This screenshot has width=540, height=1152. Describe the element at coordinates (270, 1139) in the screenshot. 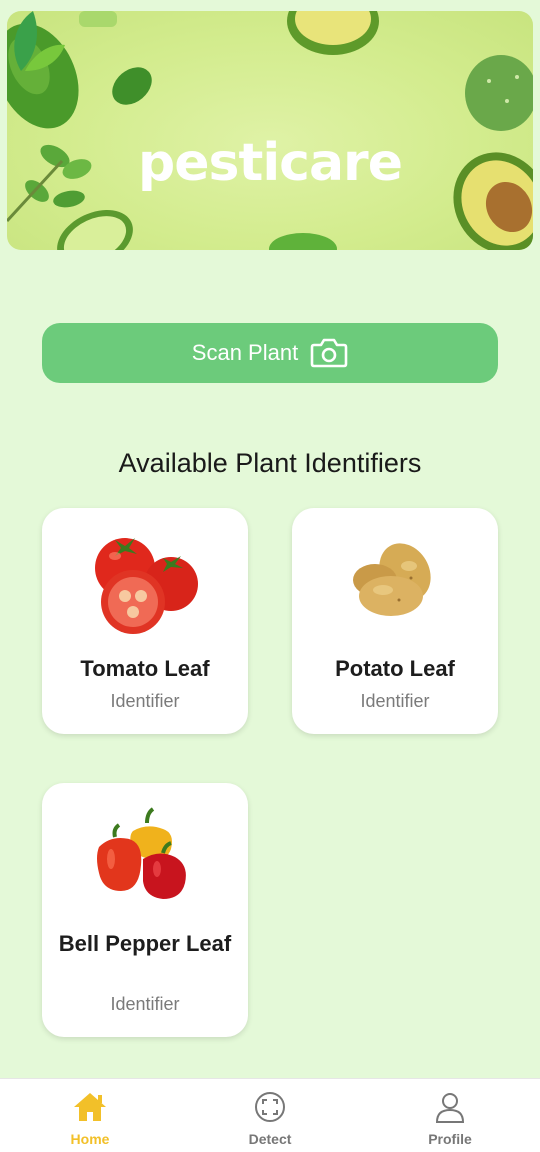

I see `nav-label: Detect` at that location.